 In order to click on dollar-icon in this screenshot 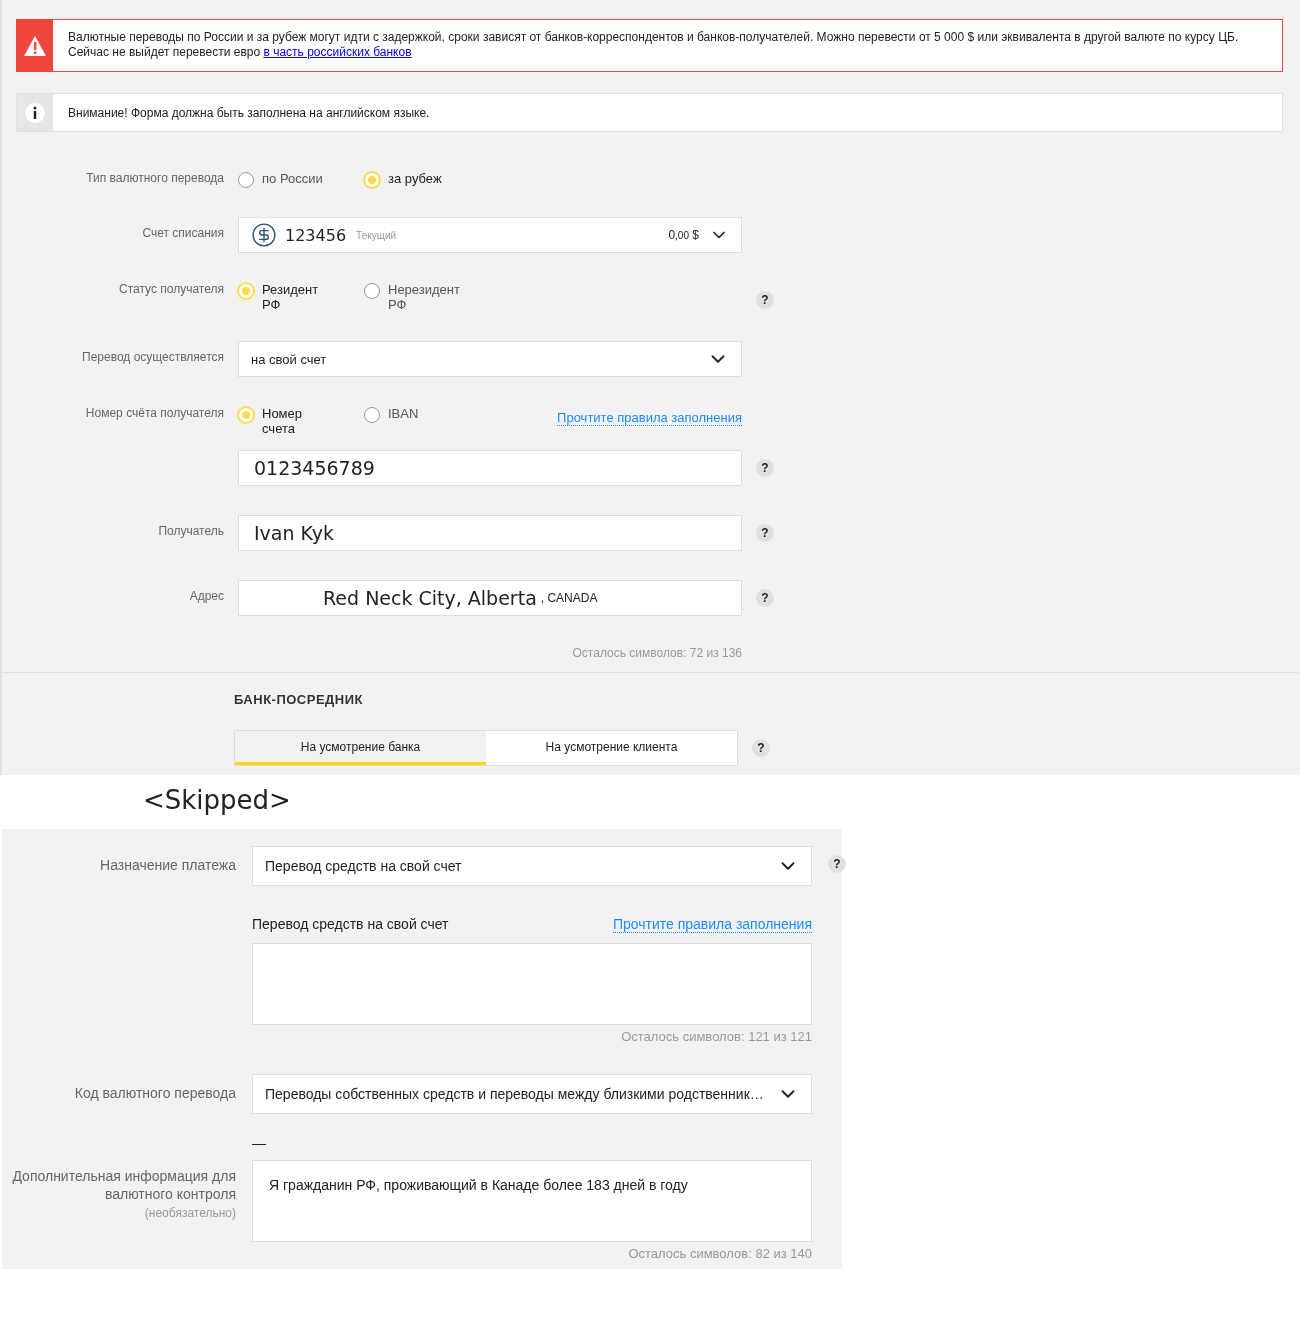, I will do `click(264, 235)`.